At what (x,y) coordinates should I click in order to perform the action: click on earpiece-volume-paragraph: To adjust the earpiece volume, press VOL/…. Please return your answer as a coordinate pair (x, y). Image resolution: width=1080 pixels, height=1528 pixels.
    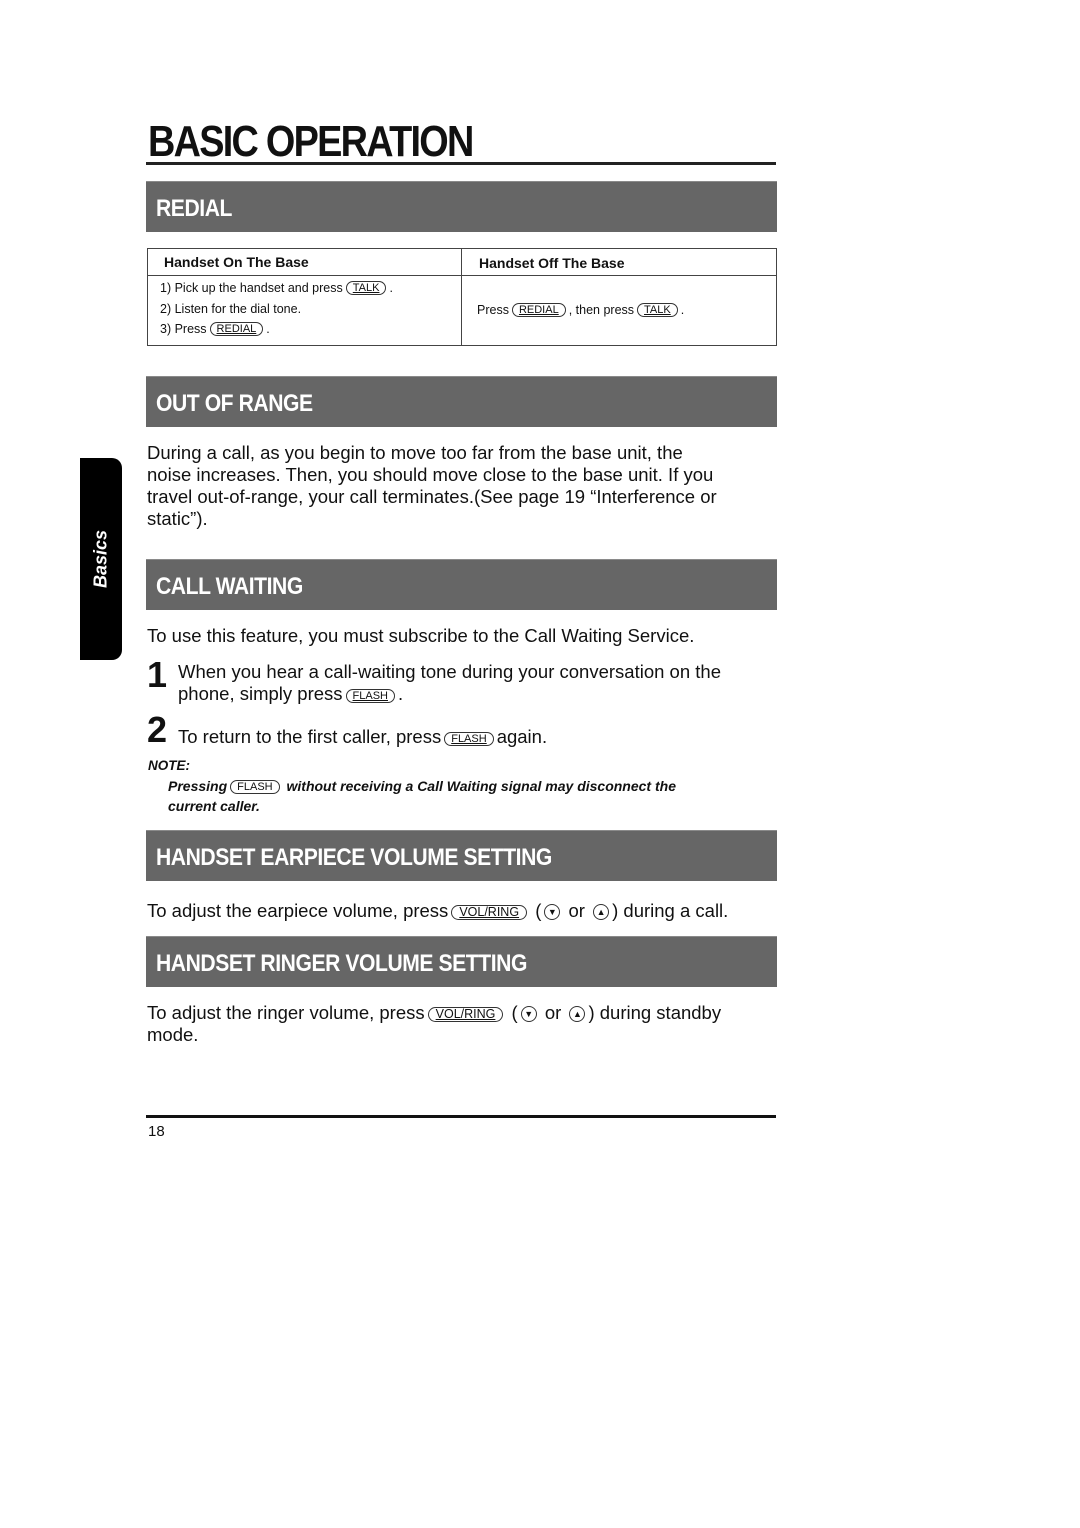
    Looking at the image, I should click on (438, 910).